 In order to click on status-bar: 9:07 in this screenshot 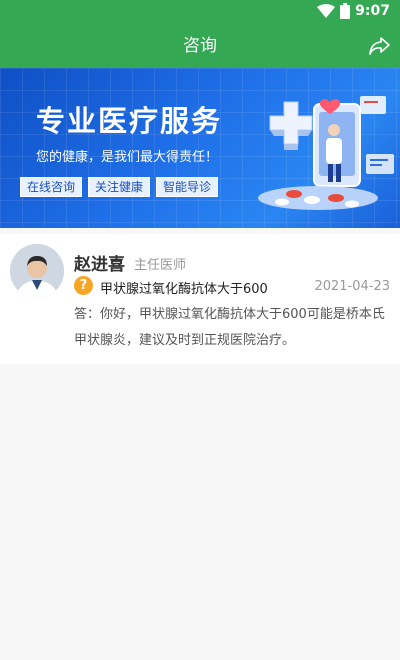, I will do `click(200, 12)`.